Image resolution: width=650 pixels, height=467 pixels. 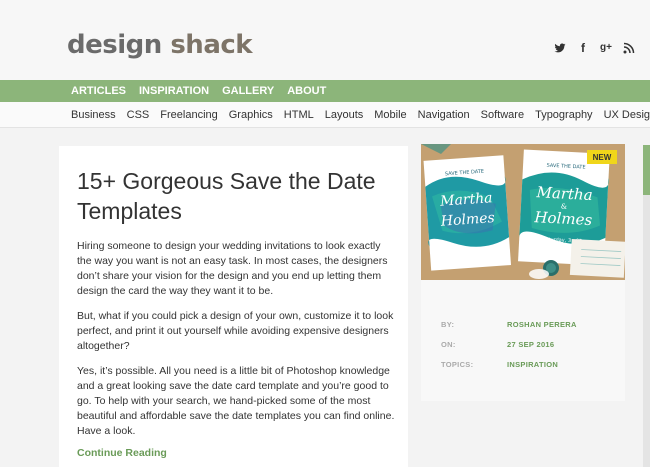 I want to click on category-typography: Typography, so click(x=563, y=115).